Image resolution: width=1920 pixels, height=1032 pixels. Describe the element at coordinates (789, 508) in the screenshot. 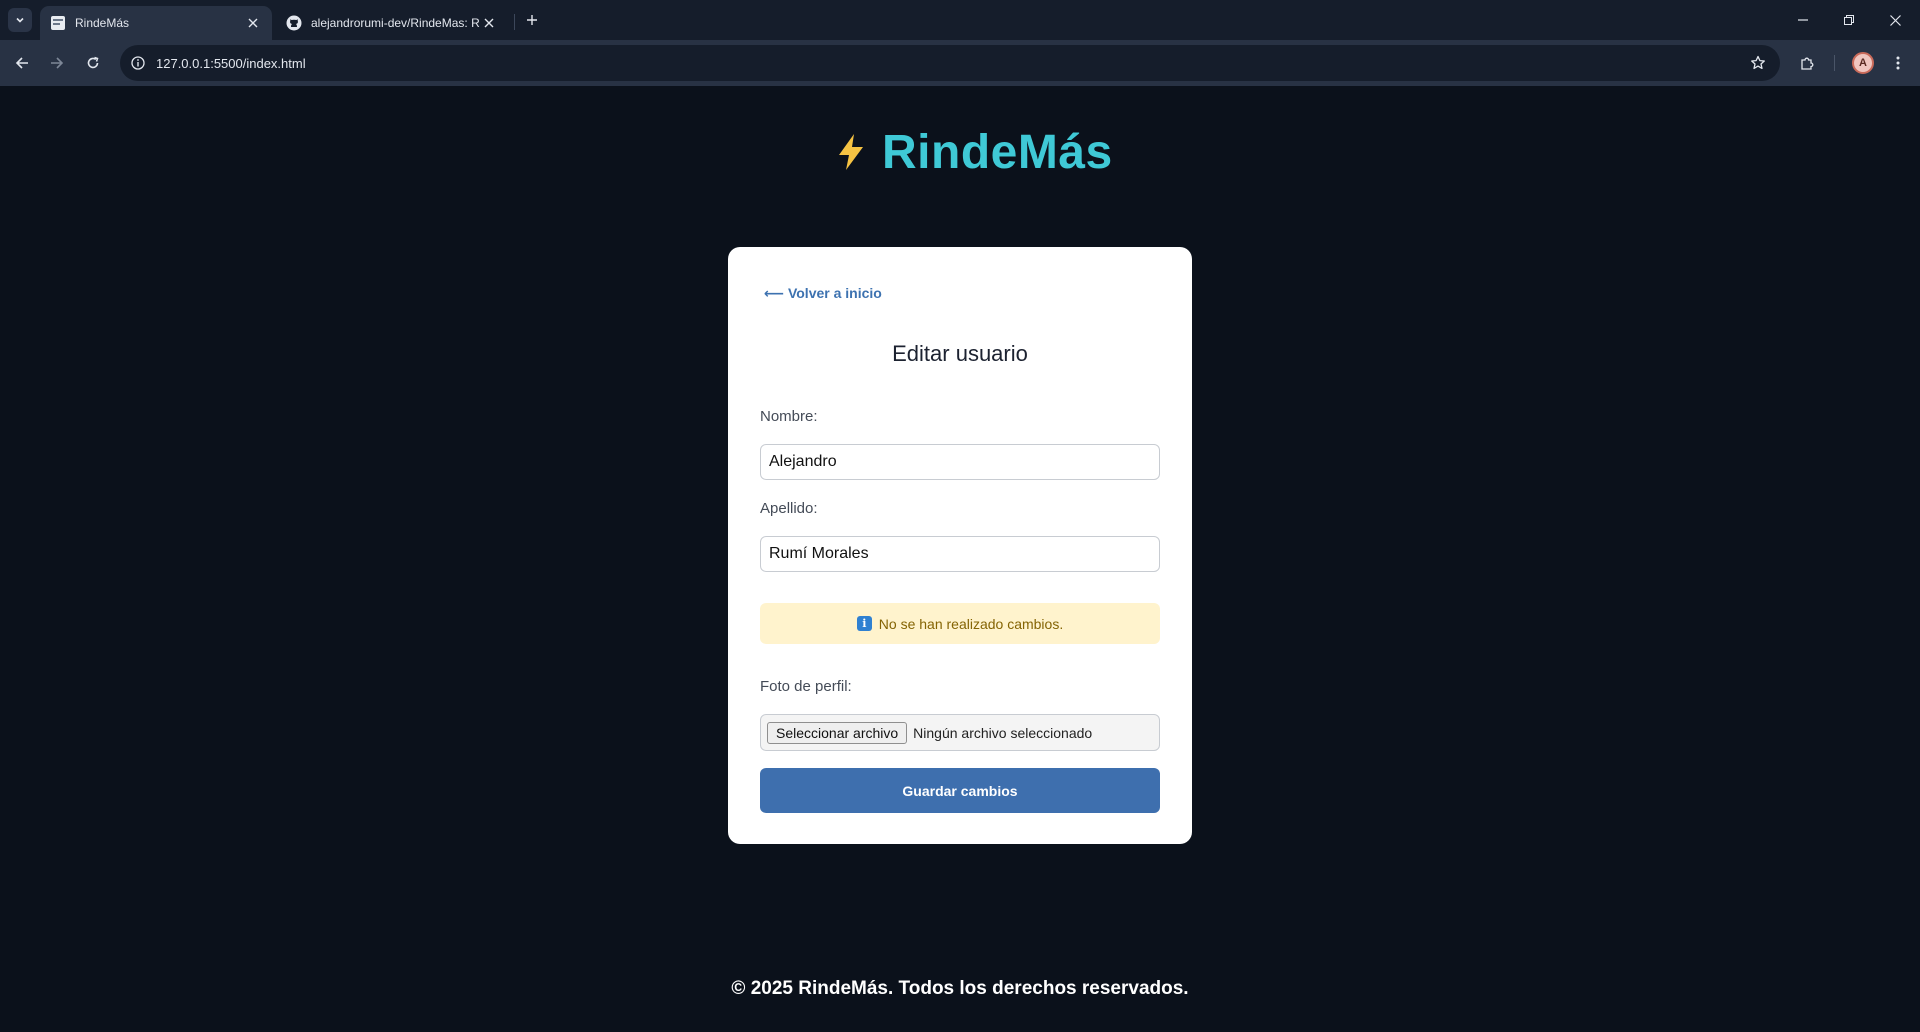

I see `apellido-label: Apellido:` at that location.